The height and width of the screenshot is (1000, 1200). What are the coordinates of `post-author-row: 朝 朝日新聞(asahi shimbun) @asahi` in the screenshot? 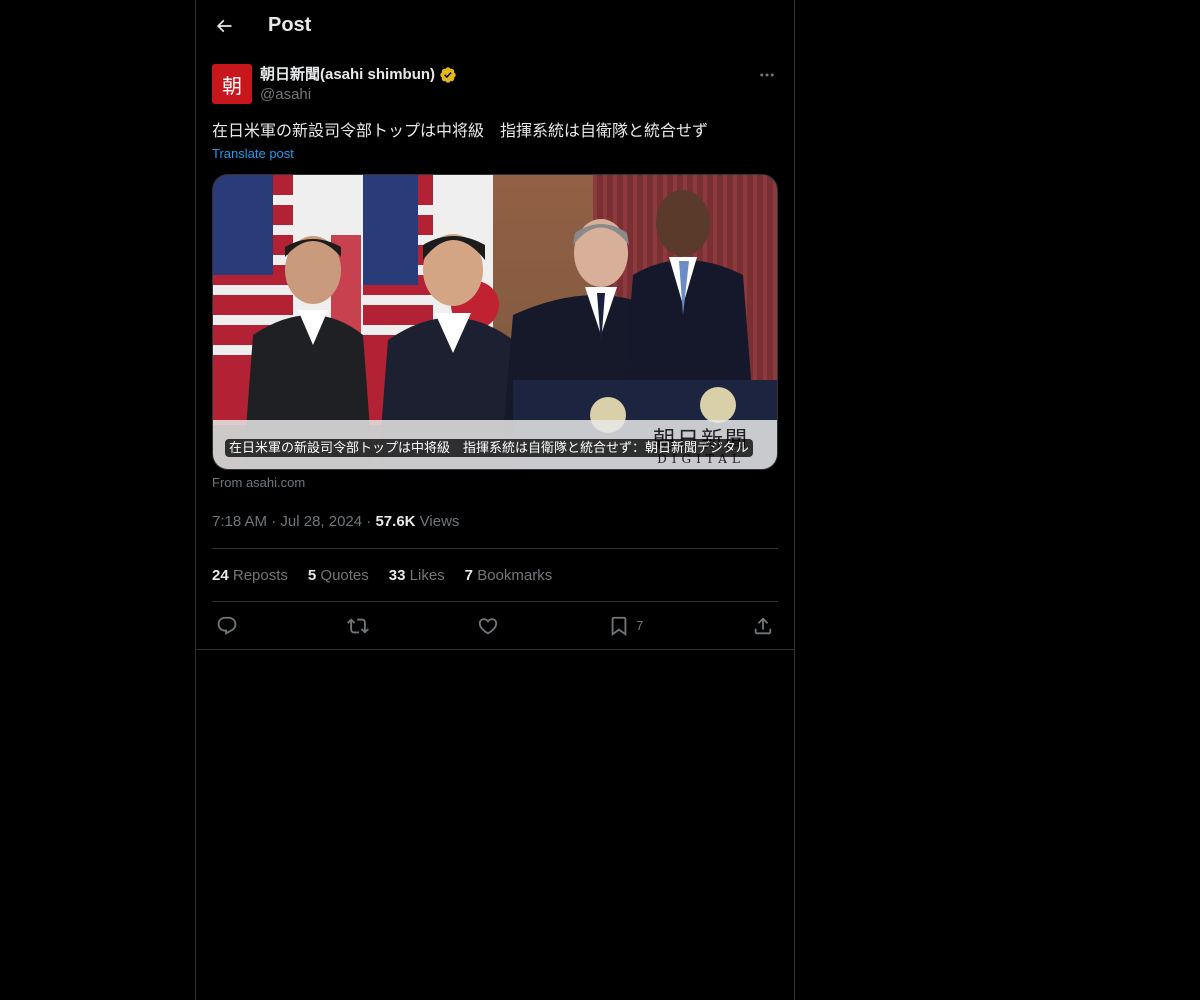 It's located at (495, 90).